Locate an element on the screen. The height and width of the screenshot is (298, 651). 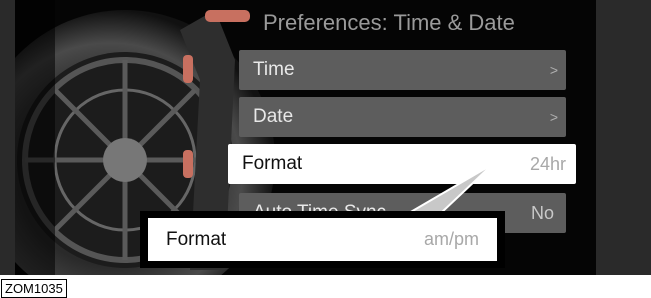
menu-item-format: Format 24hr is located at coordinates (402, 164).